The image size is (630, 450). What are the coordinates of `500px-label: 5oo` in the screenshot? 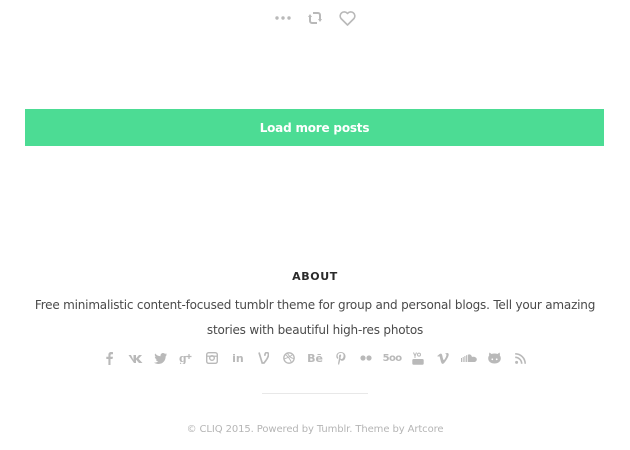 It's located at (392, 358).